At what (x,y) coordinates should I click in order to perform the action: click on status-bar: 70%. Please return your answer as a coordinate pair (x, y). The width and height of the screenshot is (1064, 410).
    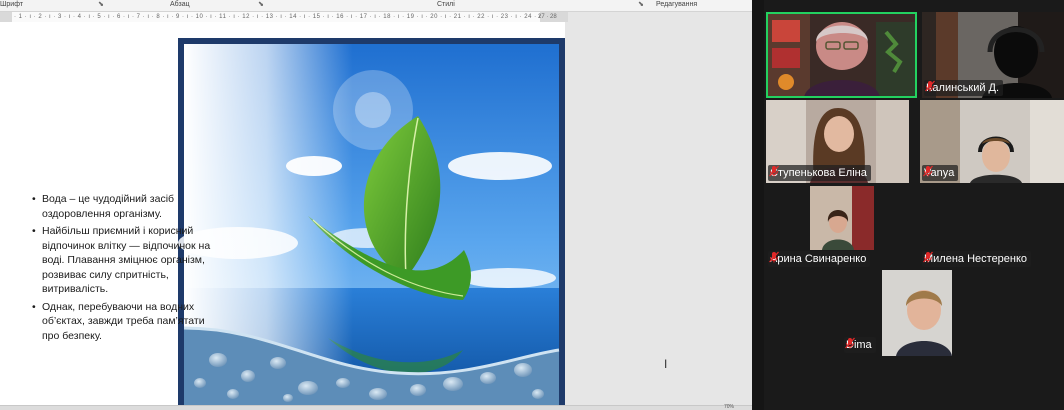
    Looking at the image, I should click on (376, 407).